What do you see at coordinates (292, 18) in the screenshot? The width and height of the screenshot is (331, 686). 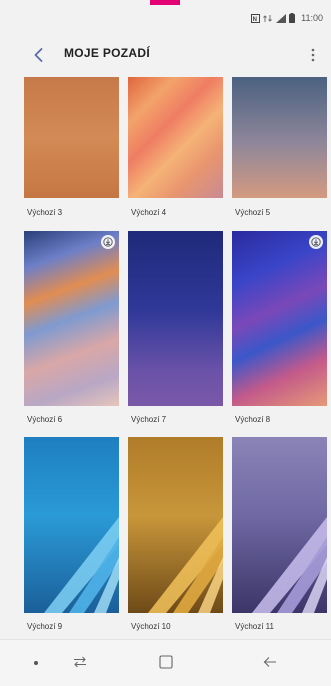 I see `battery-icon` at bounding box center [292, 18].